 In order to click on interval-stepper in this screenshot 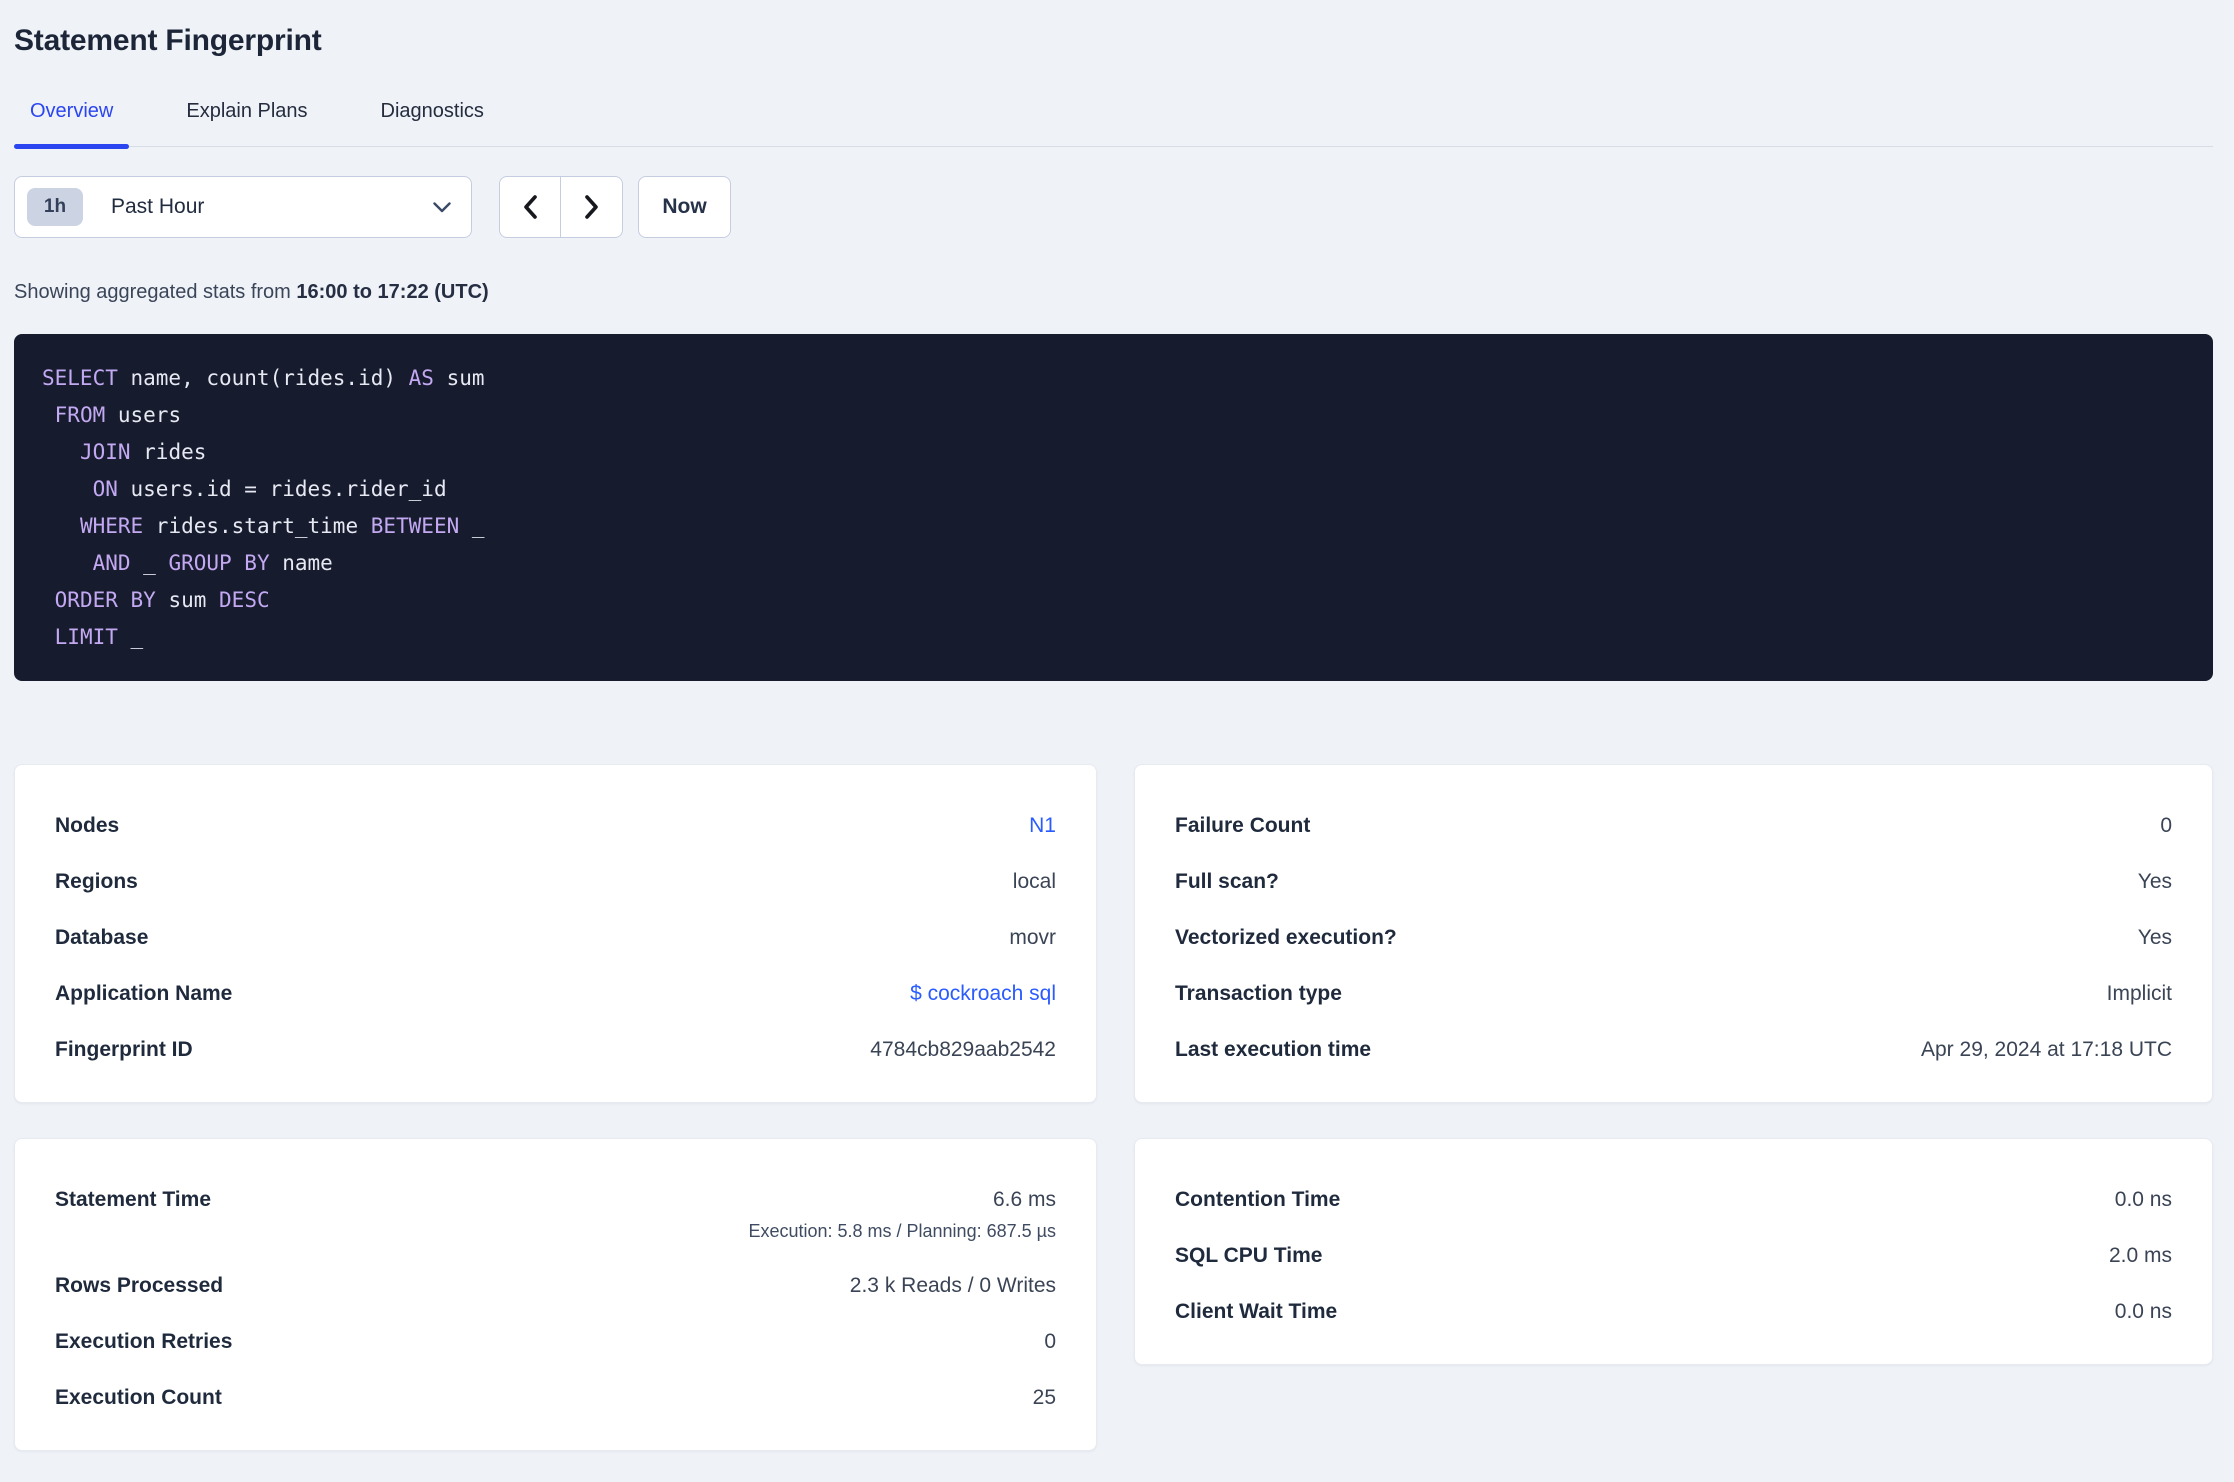, I will do `click(561, 207)`.